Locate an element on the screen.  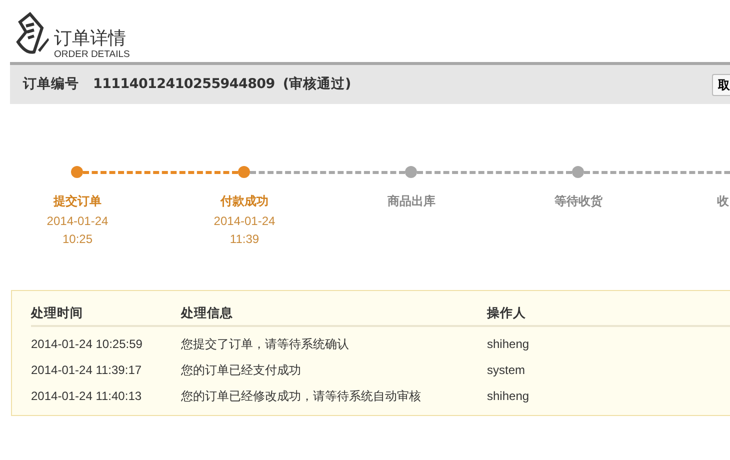
step-time: 2014-01-24 10:25 is located at coordinates (77, 230).